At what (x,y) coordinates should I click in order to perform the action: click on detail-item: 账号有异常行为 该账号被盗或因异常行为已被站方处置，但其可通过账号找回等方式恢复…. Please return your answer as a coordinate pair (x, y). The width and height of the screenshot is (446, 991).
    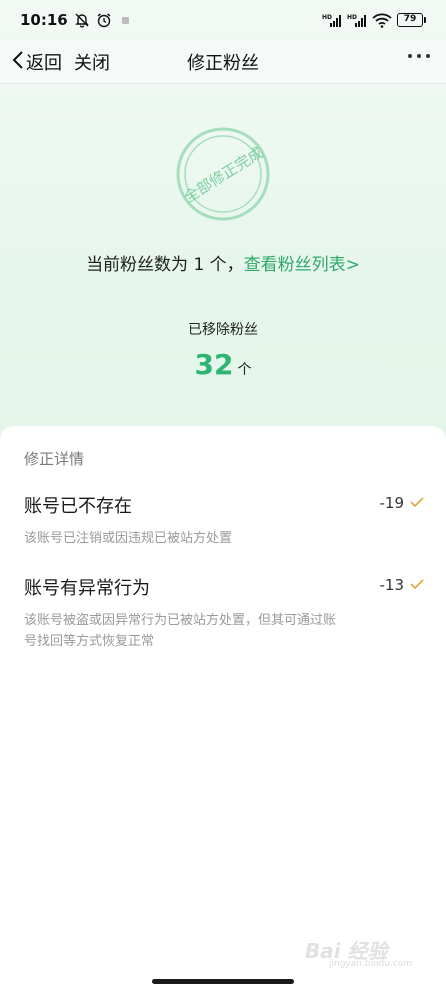
    Looking at the image, I should click on (224, 613).